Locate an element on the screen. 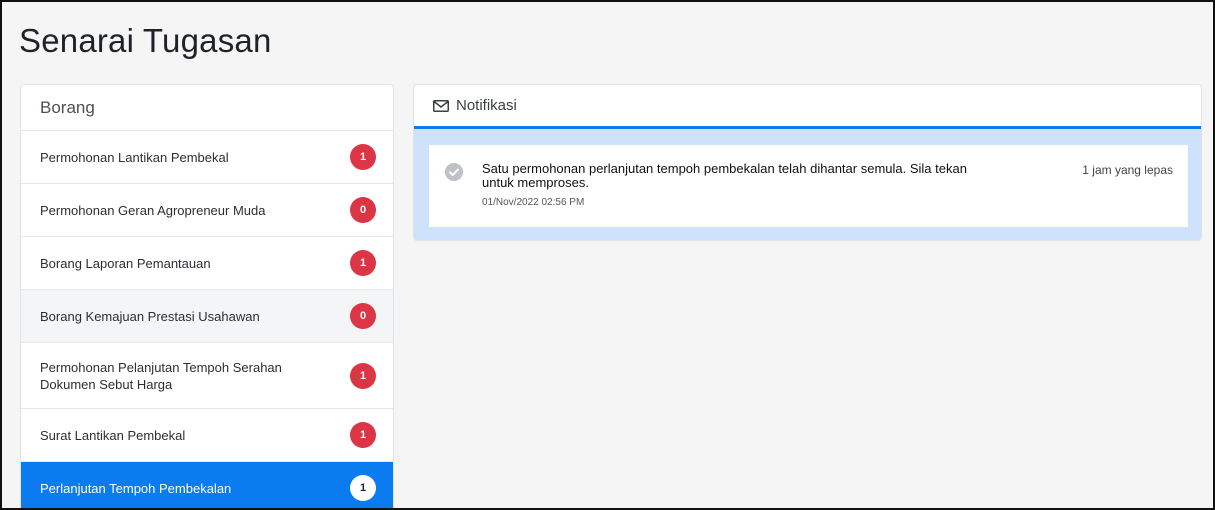  form-item-label: Perlanjutan Tempoh Pembekalan is located at coordinates (136, 488).